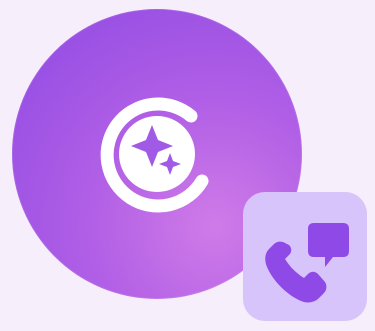 The width and height of the screenshot is (375, 331). What do you see at coordinates (307, 263) in the screenshot?
I see `phone-chat-icon` at bounding box center [307, 263].